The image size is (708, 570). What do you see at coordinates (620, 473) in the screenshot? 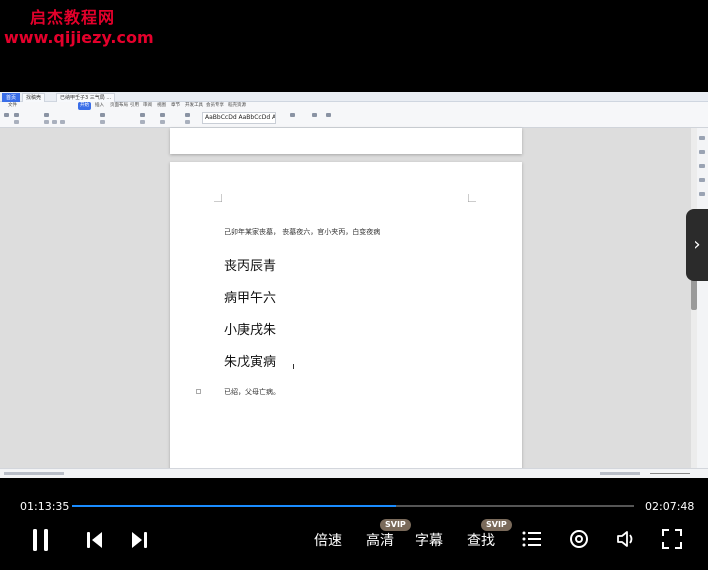
I see `view-mode-icons` at bounding box center [620, 473].